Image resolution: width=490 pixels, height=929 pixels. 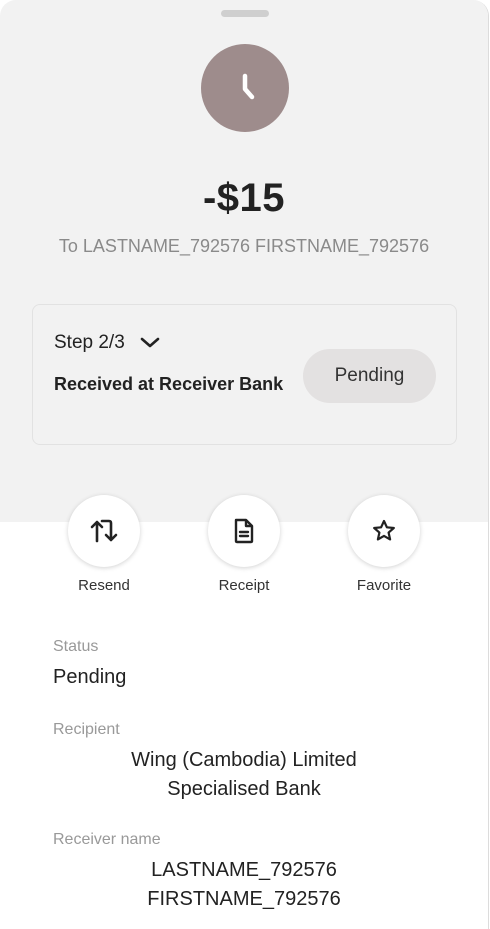 What do you see at coordinates (244, 585) in the screenshot?
I see `receipt-label: Receipt` at bounding box center [244, 585].